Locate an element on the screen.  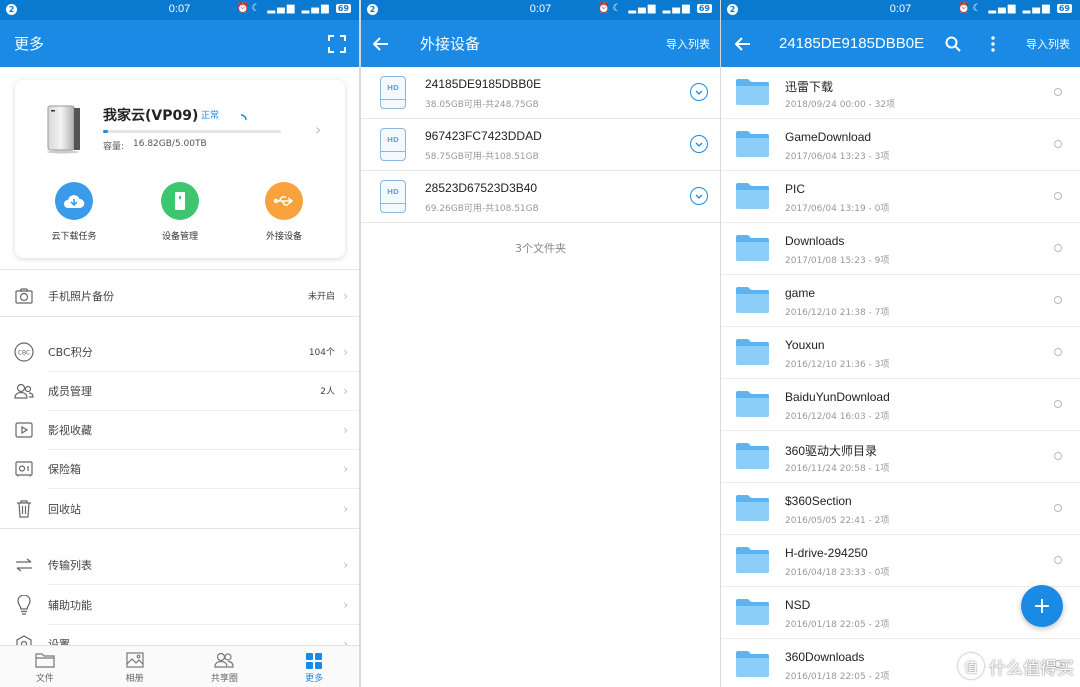
menu-item-cbc-points: CBC CBC积分 104个 › is located at coordinates (179, 351).